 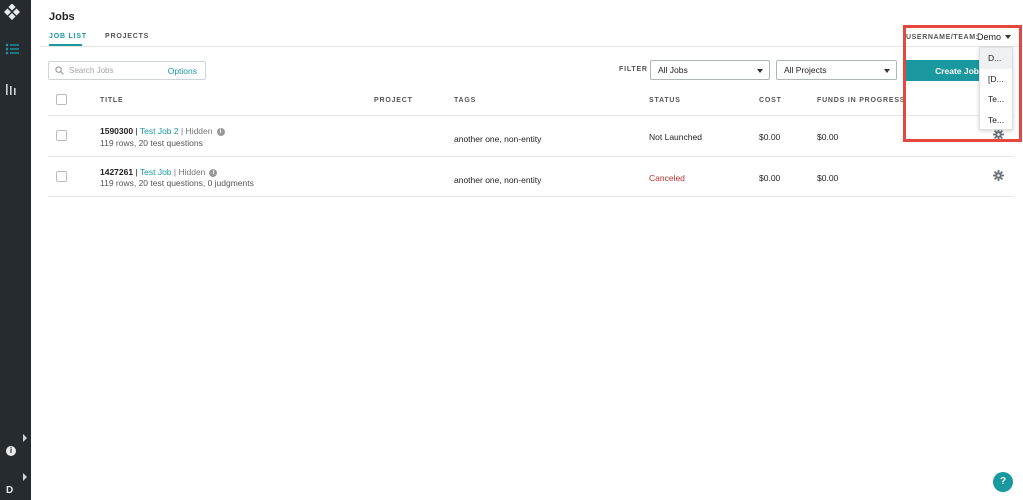 I want to click on highlight-box, so click(x=962, y=83).